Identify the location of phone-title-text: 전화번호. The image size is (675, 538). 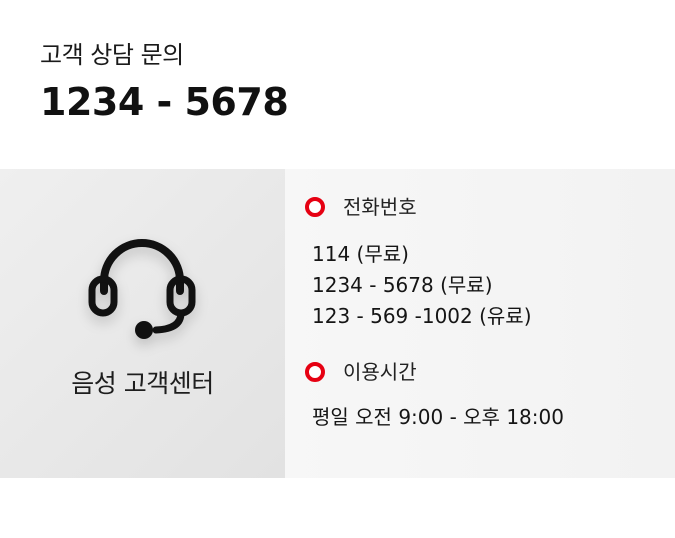
(380, 207).